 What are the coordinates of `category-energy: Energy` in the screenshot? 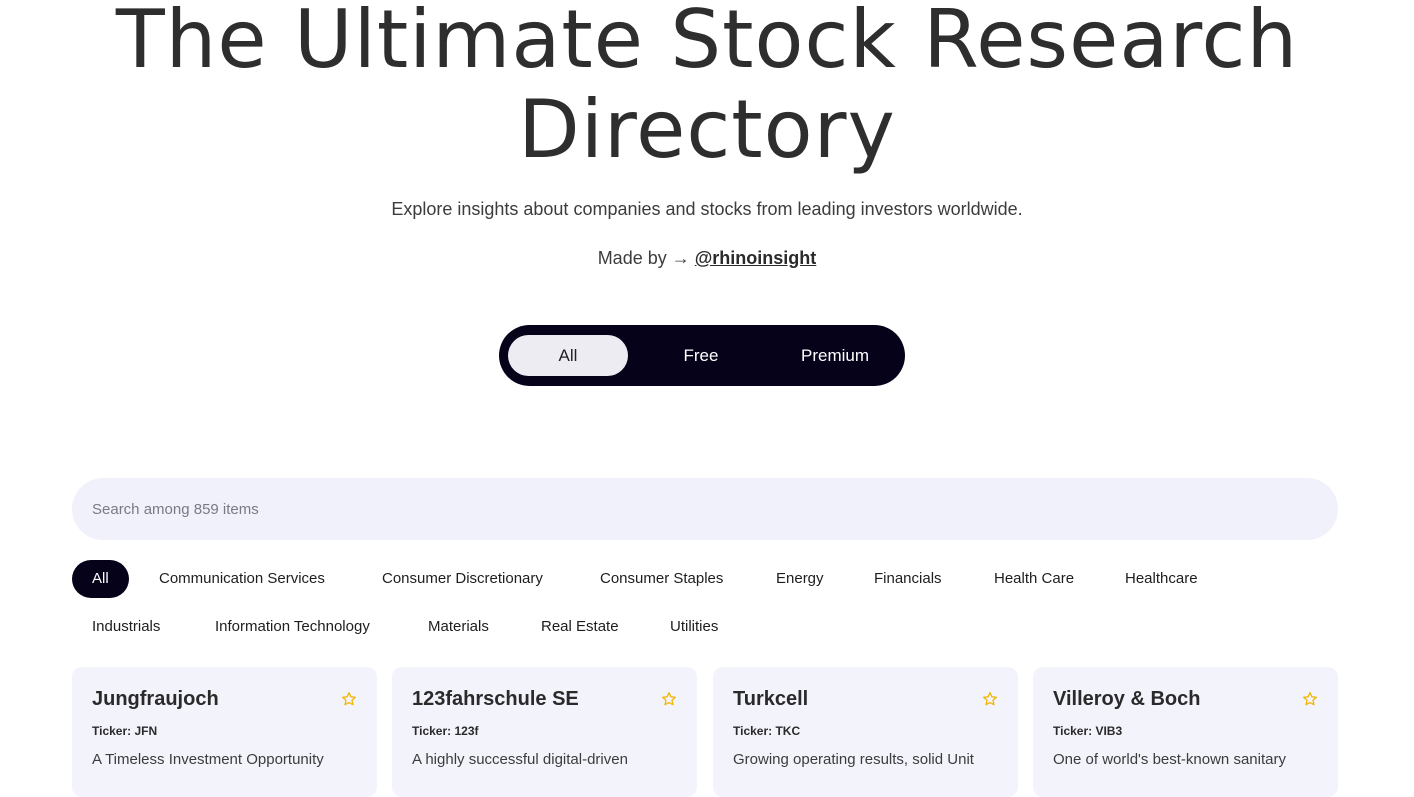 It's located at (800, 579).